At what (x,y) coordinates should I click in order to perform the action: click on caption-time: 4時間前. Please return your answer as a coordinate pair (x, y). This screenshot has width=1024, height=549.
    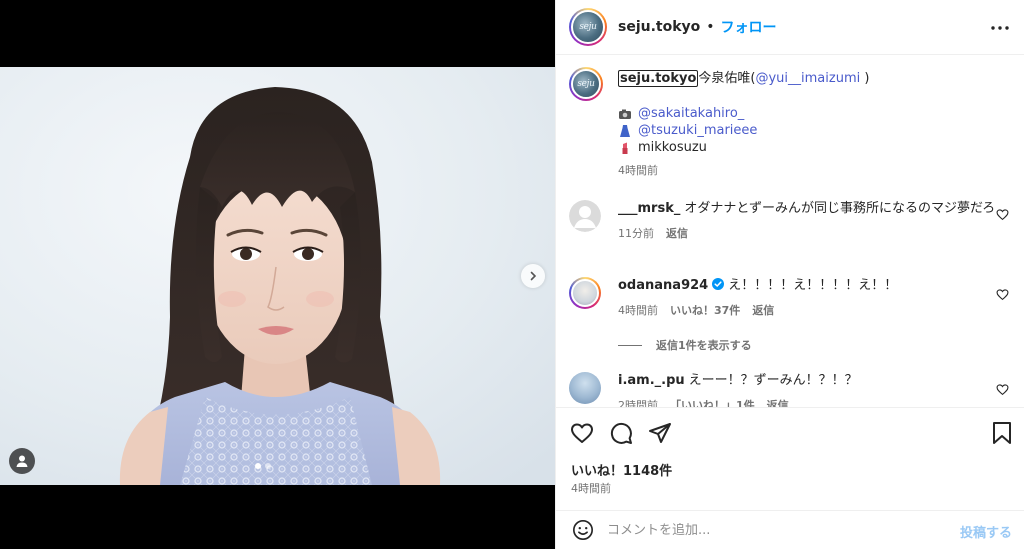
    Looking at the image, I should click on (638, 170).